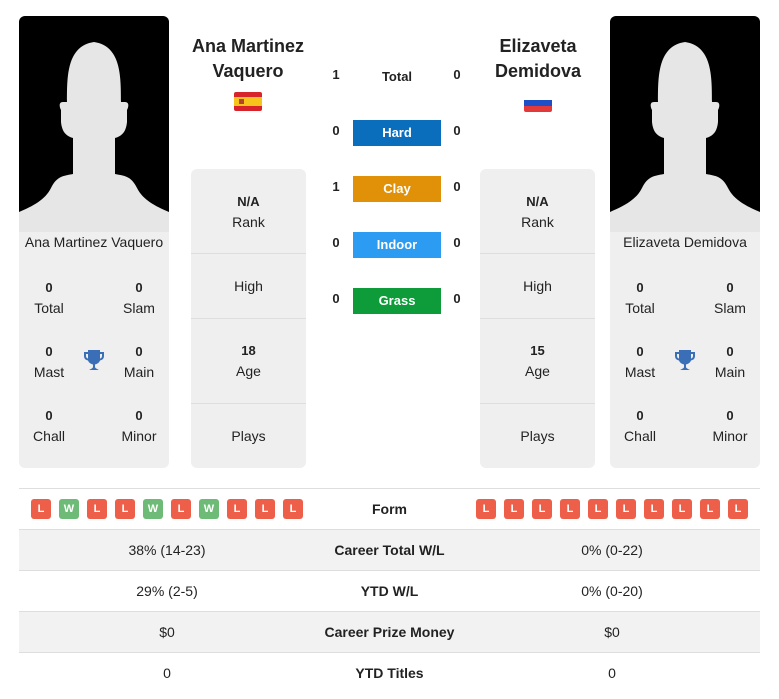  Describe the element at coordinates (167, 632) in the screenshot. I see `player1-prize-money: $0` at that location.